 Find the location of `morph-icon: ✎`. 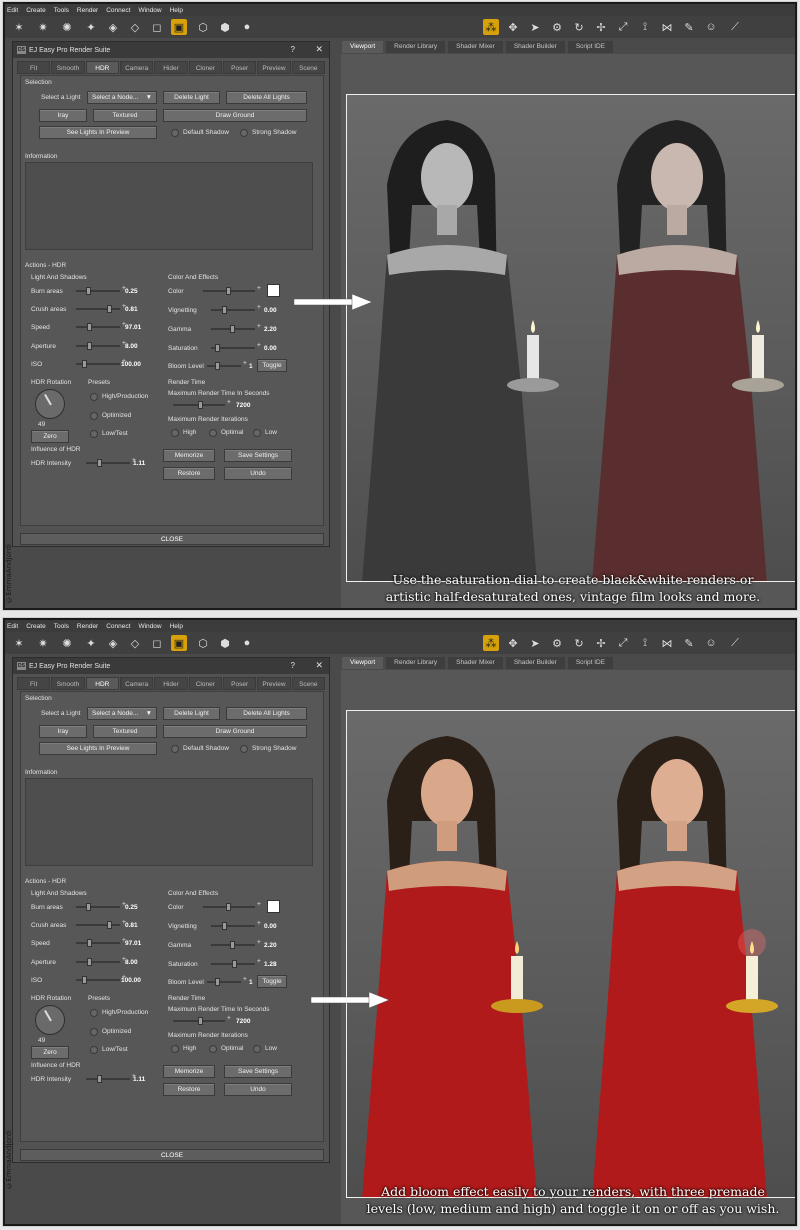

morph-icon: ✎ is located at coordinates (689, 27).